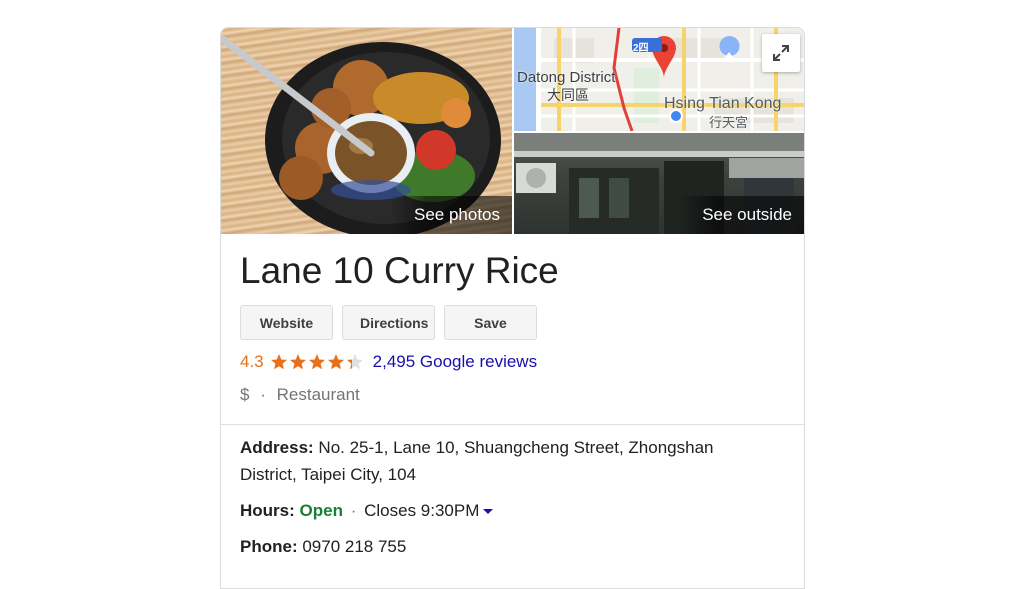  What do you see at coordinates (267, 510) in the screenshot?
I see `hours-label: Hours:` at bounding box center [267, 510].